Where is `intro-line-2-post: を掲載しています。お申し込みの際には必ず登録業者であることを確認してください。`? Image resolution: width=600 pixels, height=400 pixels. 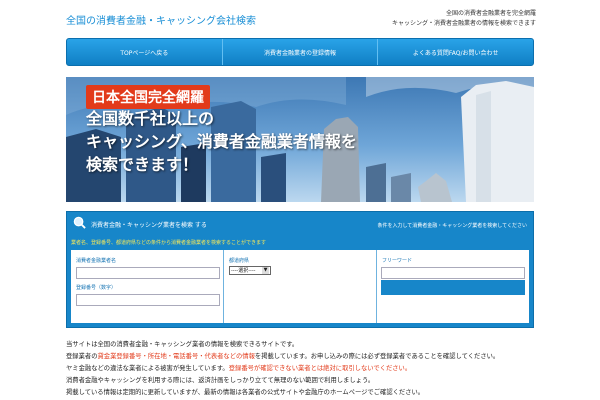
intro-line-2-post: を掲載しています。お申し込みの際には必ず登録業者であることを確認してください。 is located at coordinates (377, 356).